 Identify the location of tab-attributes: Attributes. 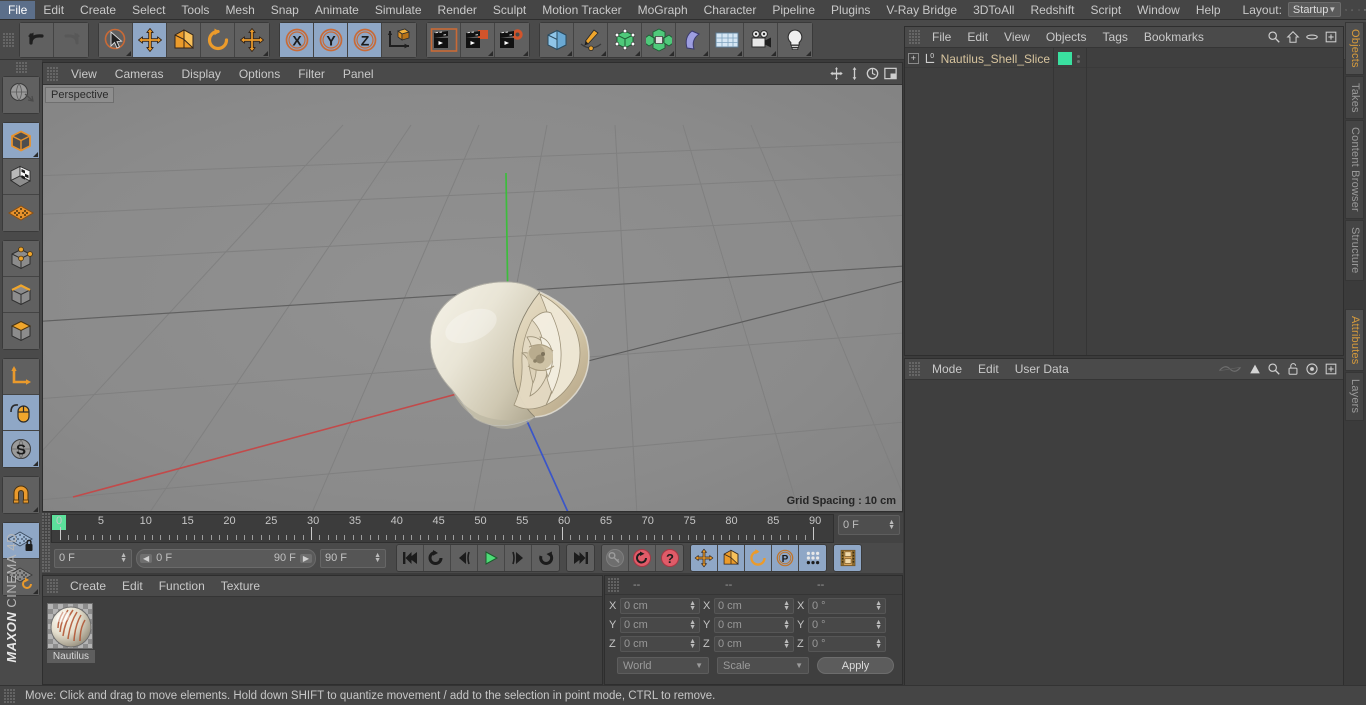
(1354, 340).